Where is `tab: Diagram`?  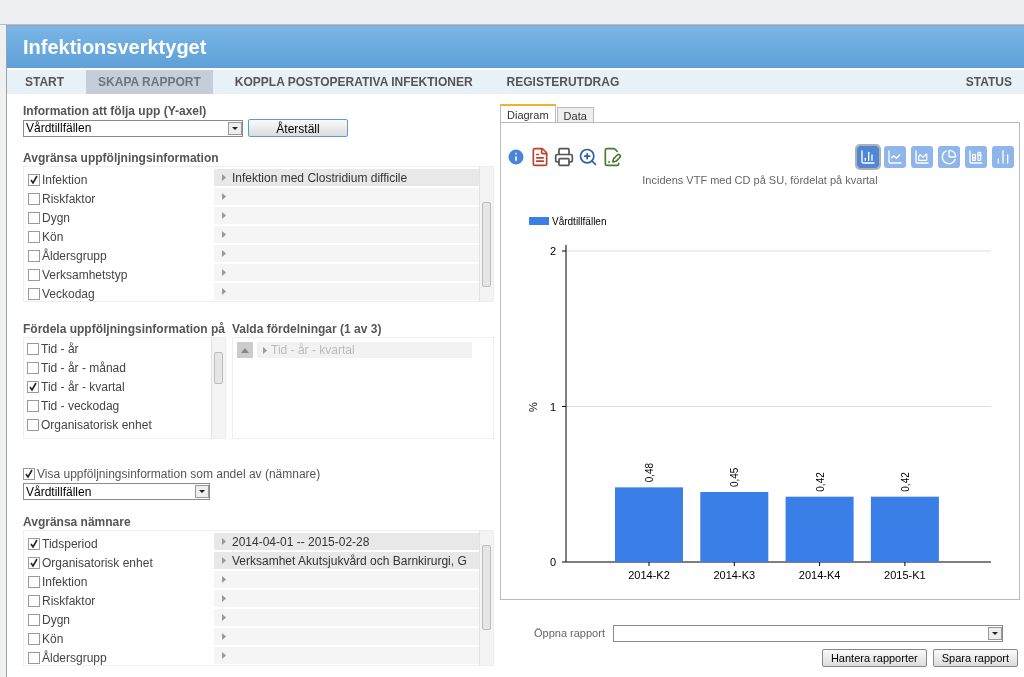 tab: Diagram is located at coordinates (528, 113).